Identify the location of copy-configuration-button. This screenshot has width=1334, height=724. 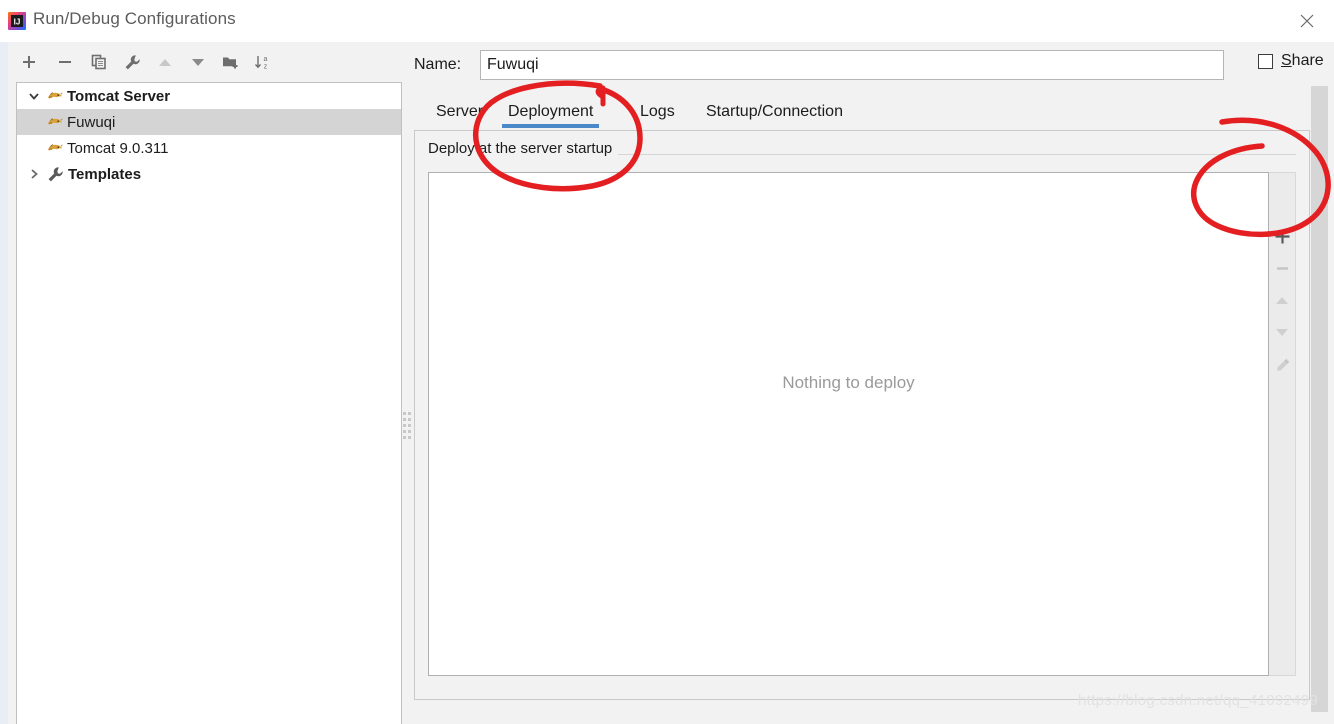
(99, 62).